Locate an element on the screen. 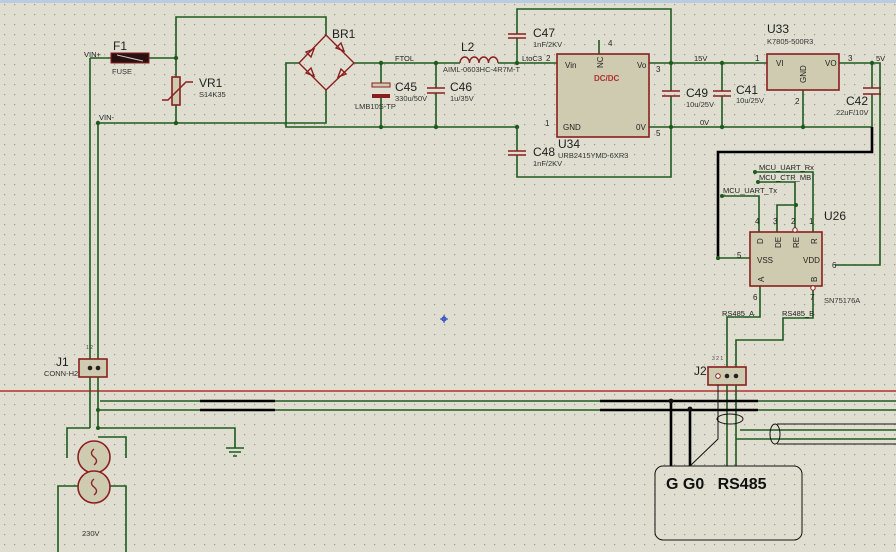  f1-ref: F1 is located at coordinates (120, 46).